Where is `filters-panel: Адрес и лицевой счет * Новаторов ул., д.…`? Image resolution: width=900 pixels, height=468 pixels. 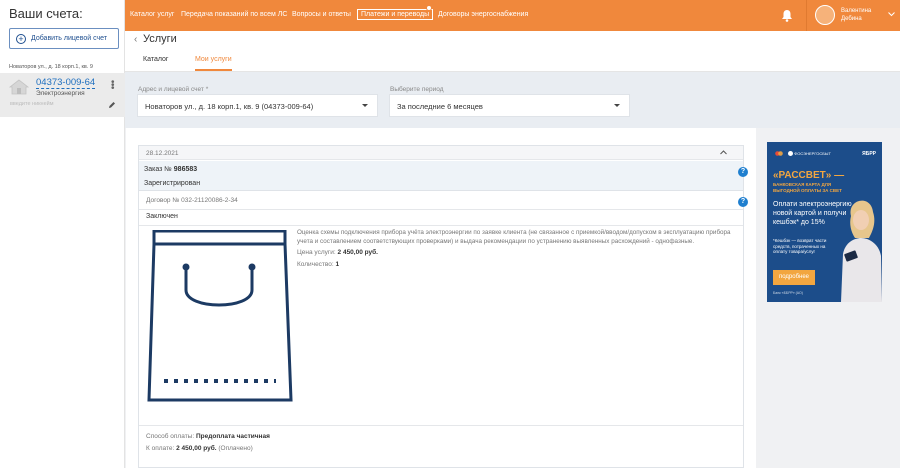
filters-panel: Адрес и лицевой счет * Новаторов ул., д.… is located at coordinates (512, 100).